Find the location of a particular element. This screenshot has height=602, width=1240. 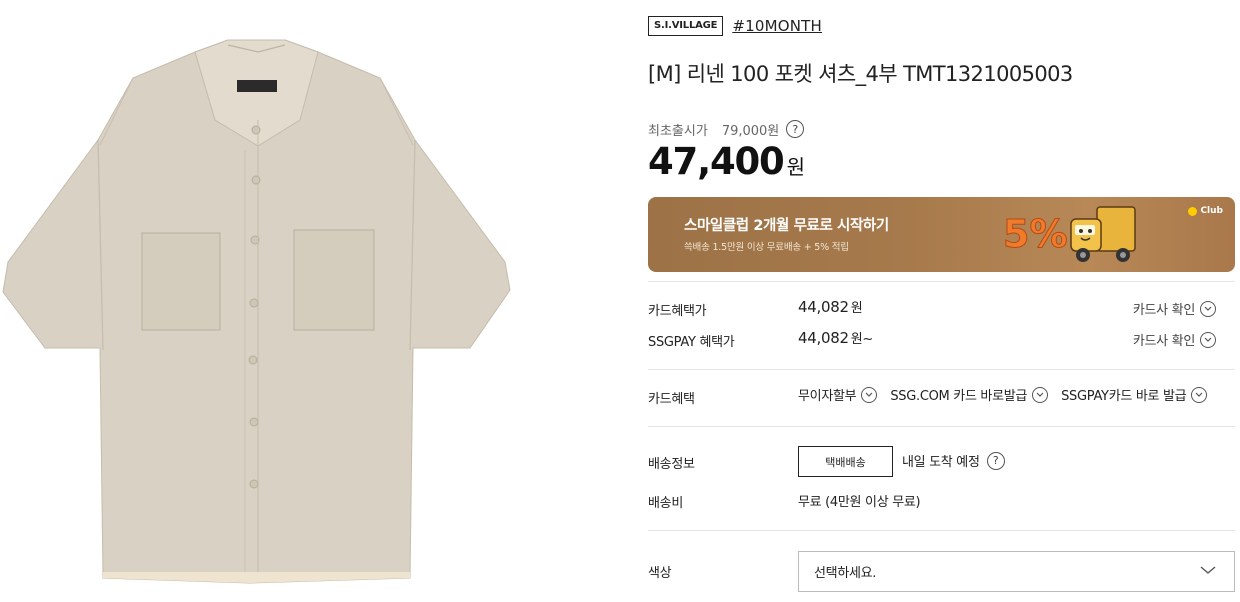

banner-subtitle: 쓱배송 1.5만원 이상 무료배송 + 5% 적립 is located at coordinates (766, 247).